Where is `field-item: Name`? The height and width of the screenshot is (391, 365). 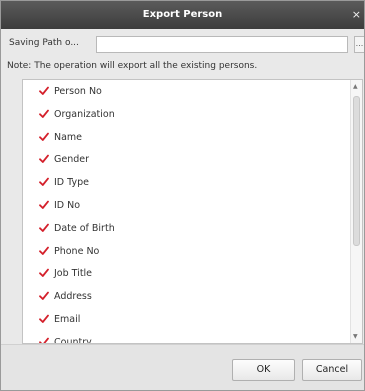 field-item: Name is located at coordinates (183, 139).